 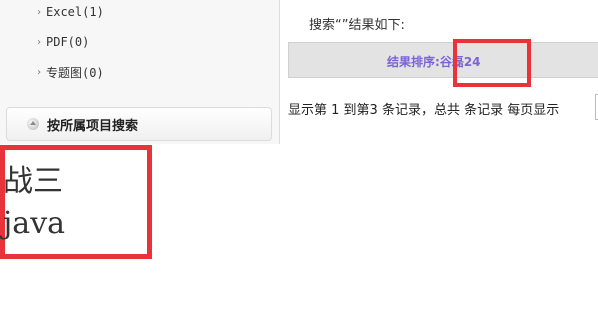 I want to click on annotation-highlight-box, so click(x=492, y=63).